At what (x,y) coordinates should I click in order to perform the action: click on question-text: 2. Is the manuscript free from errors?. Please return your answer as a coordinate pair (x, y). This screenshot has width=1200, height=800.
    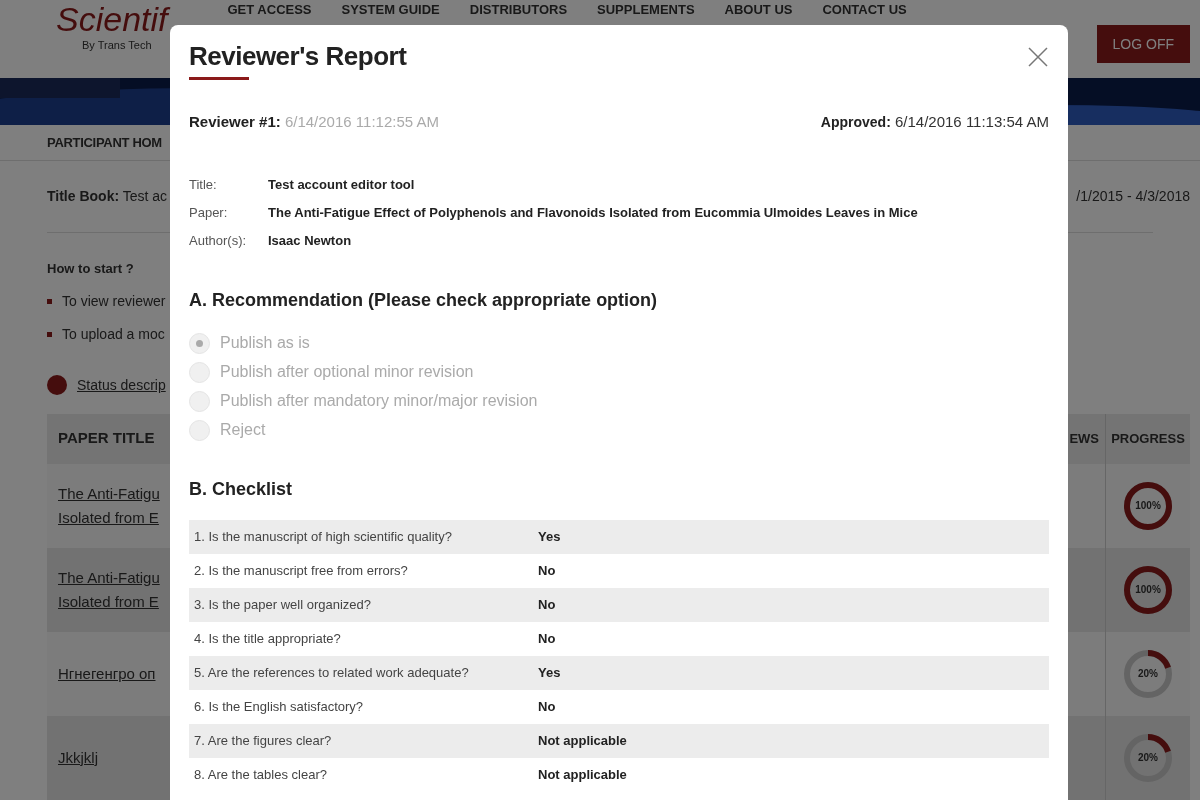
    Looking at the image, I should click on (301, 571).